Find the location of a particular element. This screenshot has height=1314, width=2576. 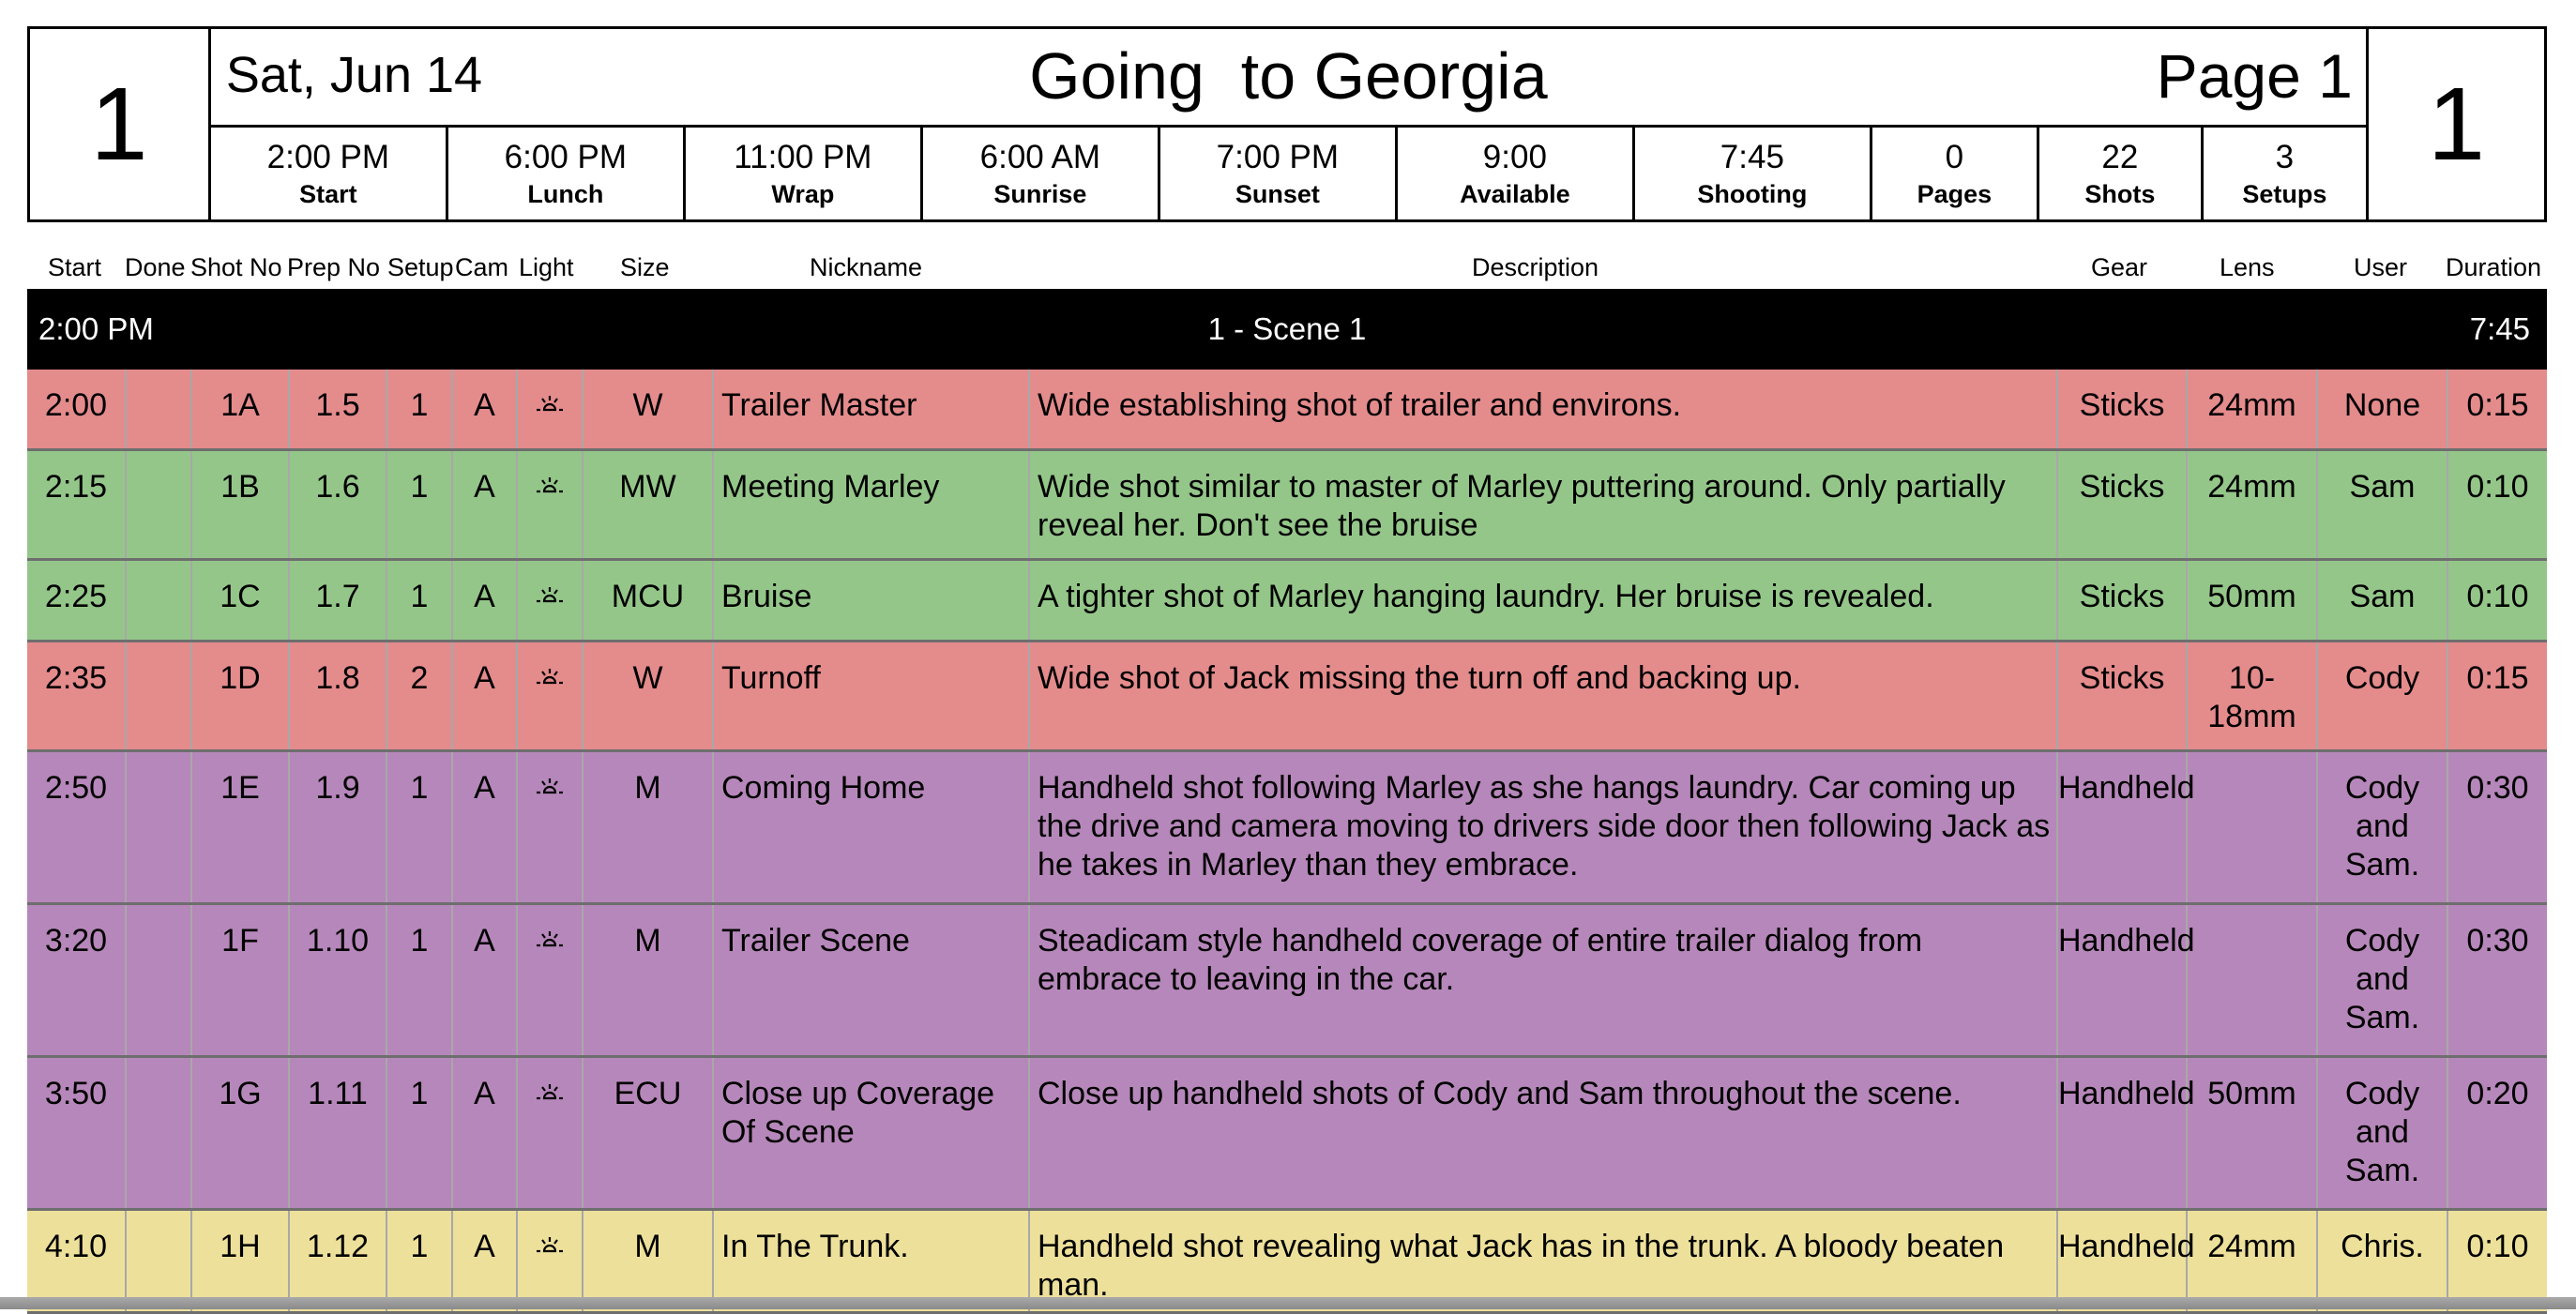

cell-user: Cody is located at coordinates (2383, 695).